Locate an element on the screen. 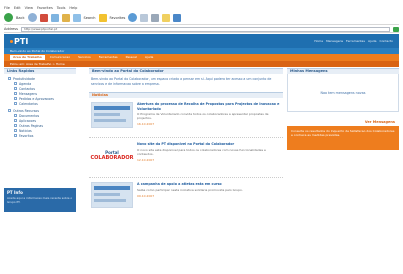 Image resolution: width=403 pixels, height=274 pixels. tab-area-de-trabalho: Area de Trabalho is located at coordinates (27, 57).